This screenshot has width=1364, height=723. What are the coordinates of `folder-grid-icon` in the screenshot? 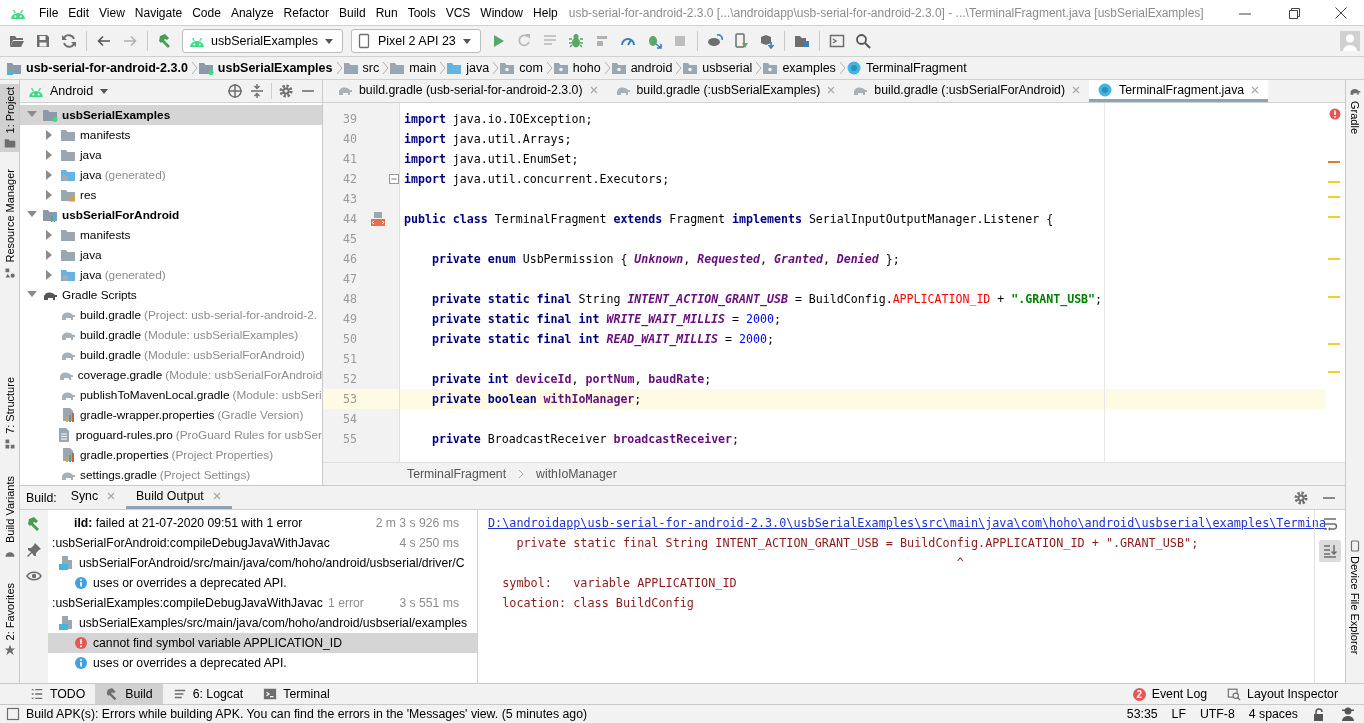 It's located at (801, 41).